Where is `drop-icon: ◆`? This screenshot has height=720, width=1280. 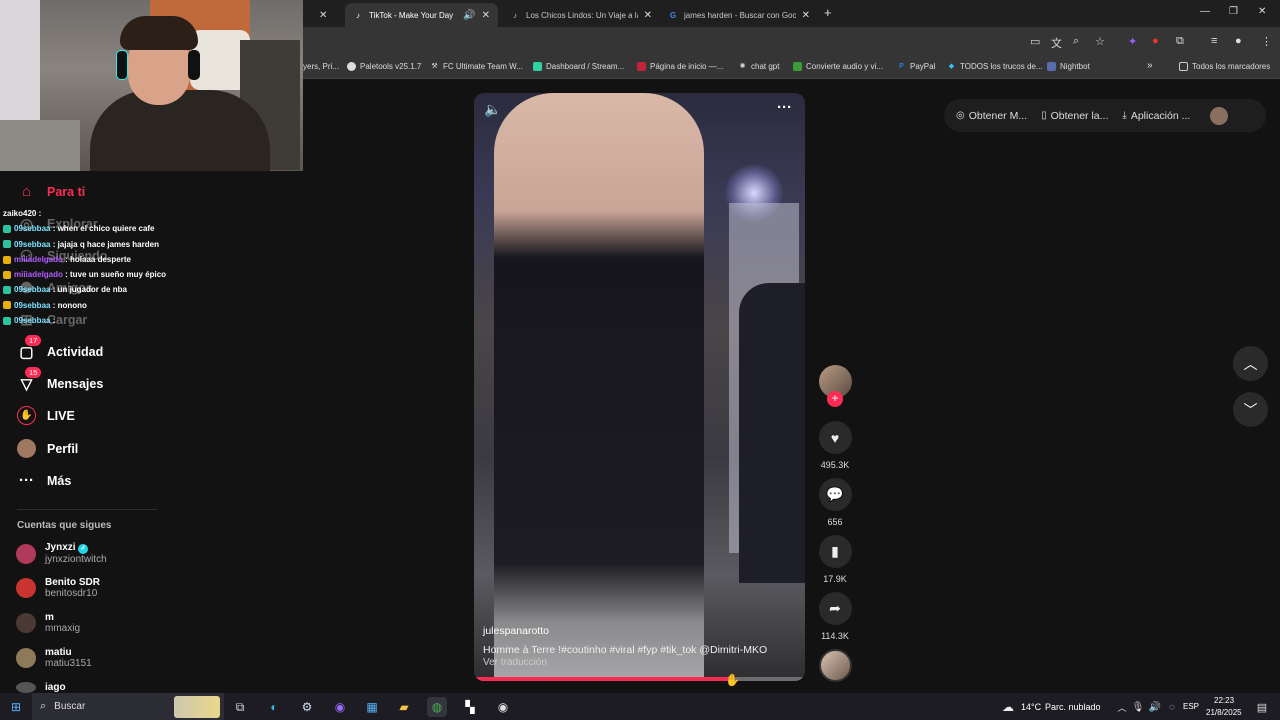
drop-icon: ◆ is located at coordinates (951, 66).